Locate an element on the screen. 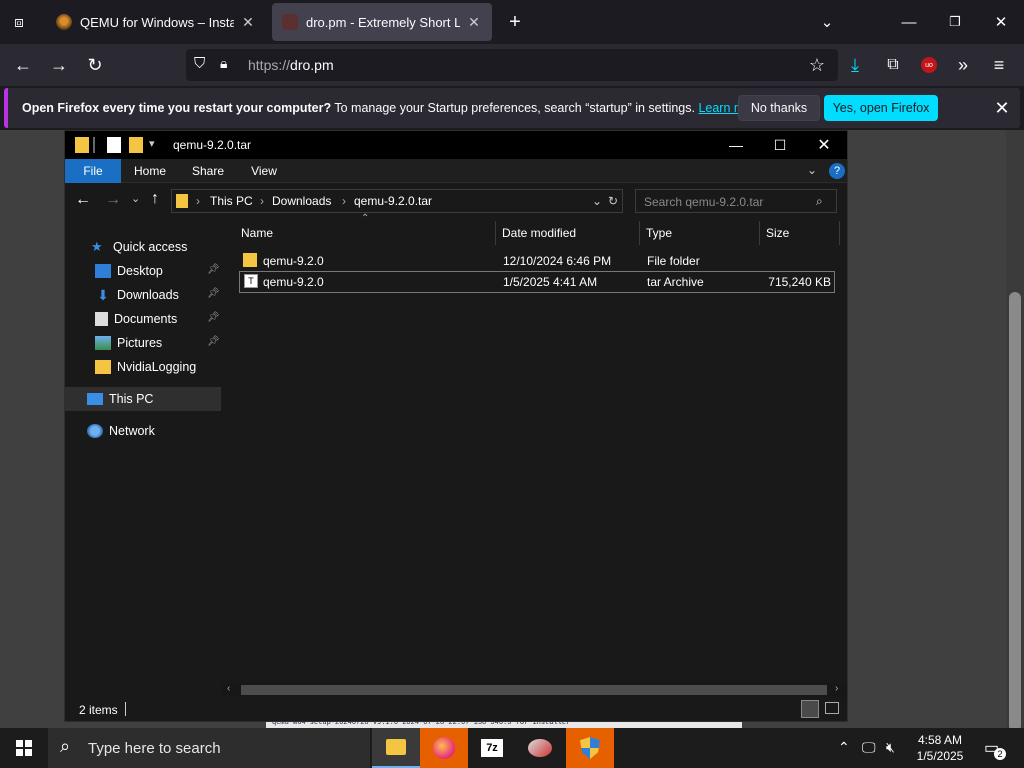  new-folder-icon is located at coordinates (136, 145).